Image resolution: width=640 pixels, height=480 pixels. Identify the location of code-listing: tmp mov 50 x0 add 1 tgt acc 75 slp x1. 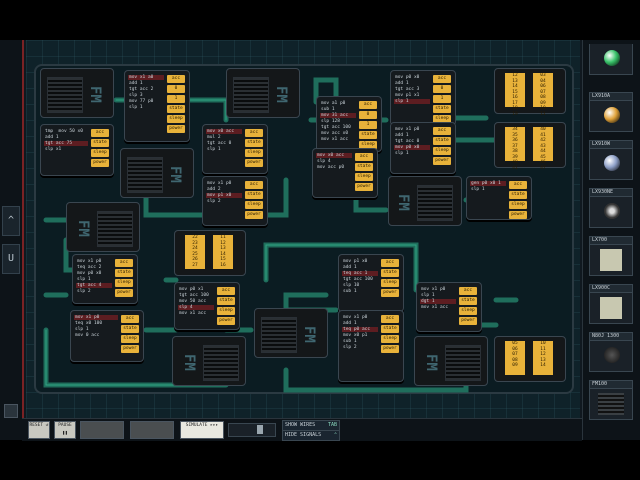
(64, 141).